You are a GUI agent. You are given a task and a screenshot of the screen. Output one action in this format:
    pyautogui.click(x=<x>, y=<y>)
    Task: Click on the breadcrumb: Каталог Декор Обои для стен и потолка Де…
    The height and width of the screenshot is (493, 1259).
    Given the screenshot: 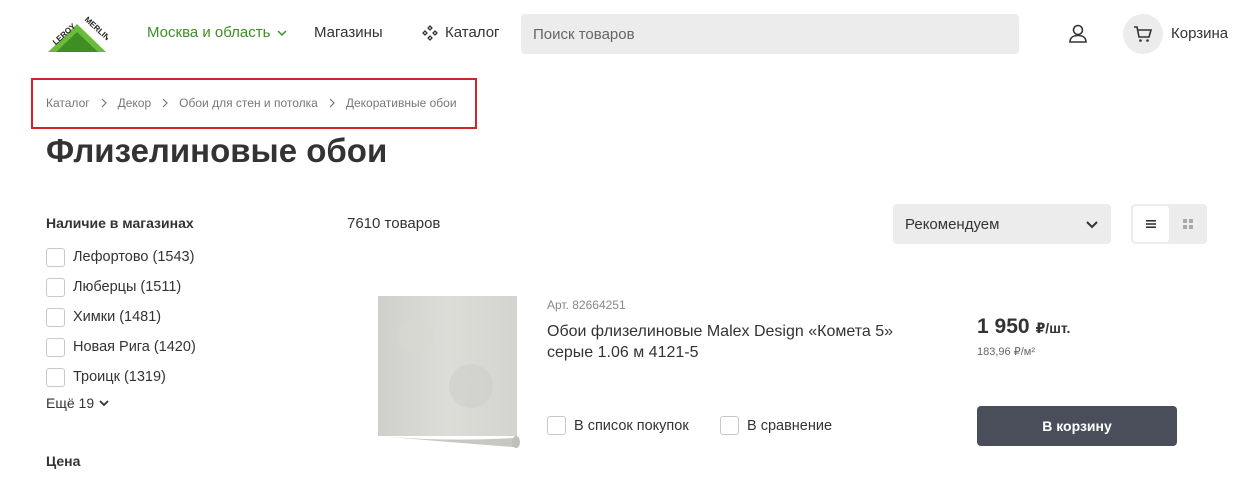 What is the action you would take?
    pyautogui.click(x=251, y=103)
    